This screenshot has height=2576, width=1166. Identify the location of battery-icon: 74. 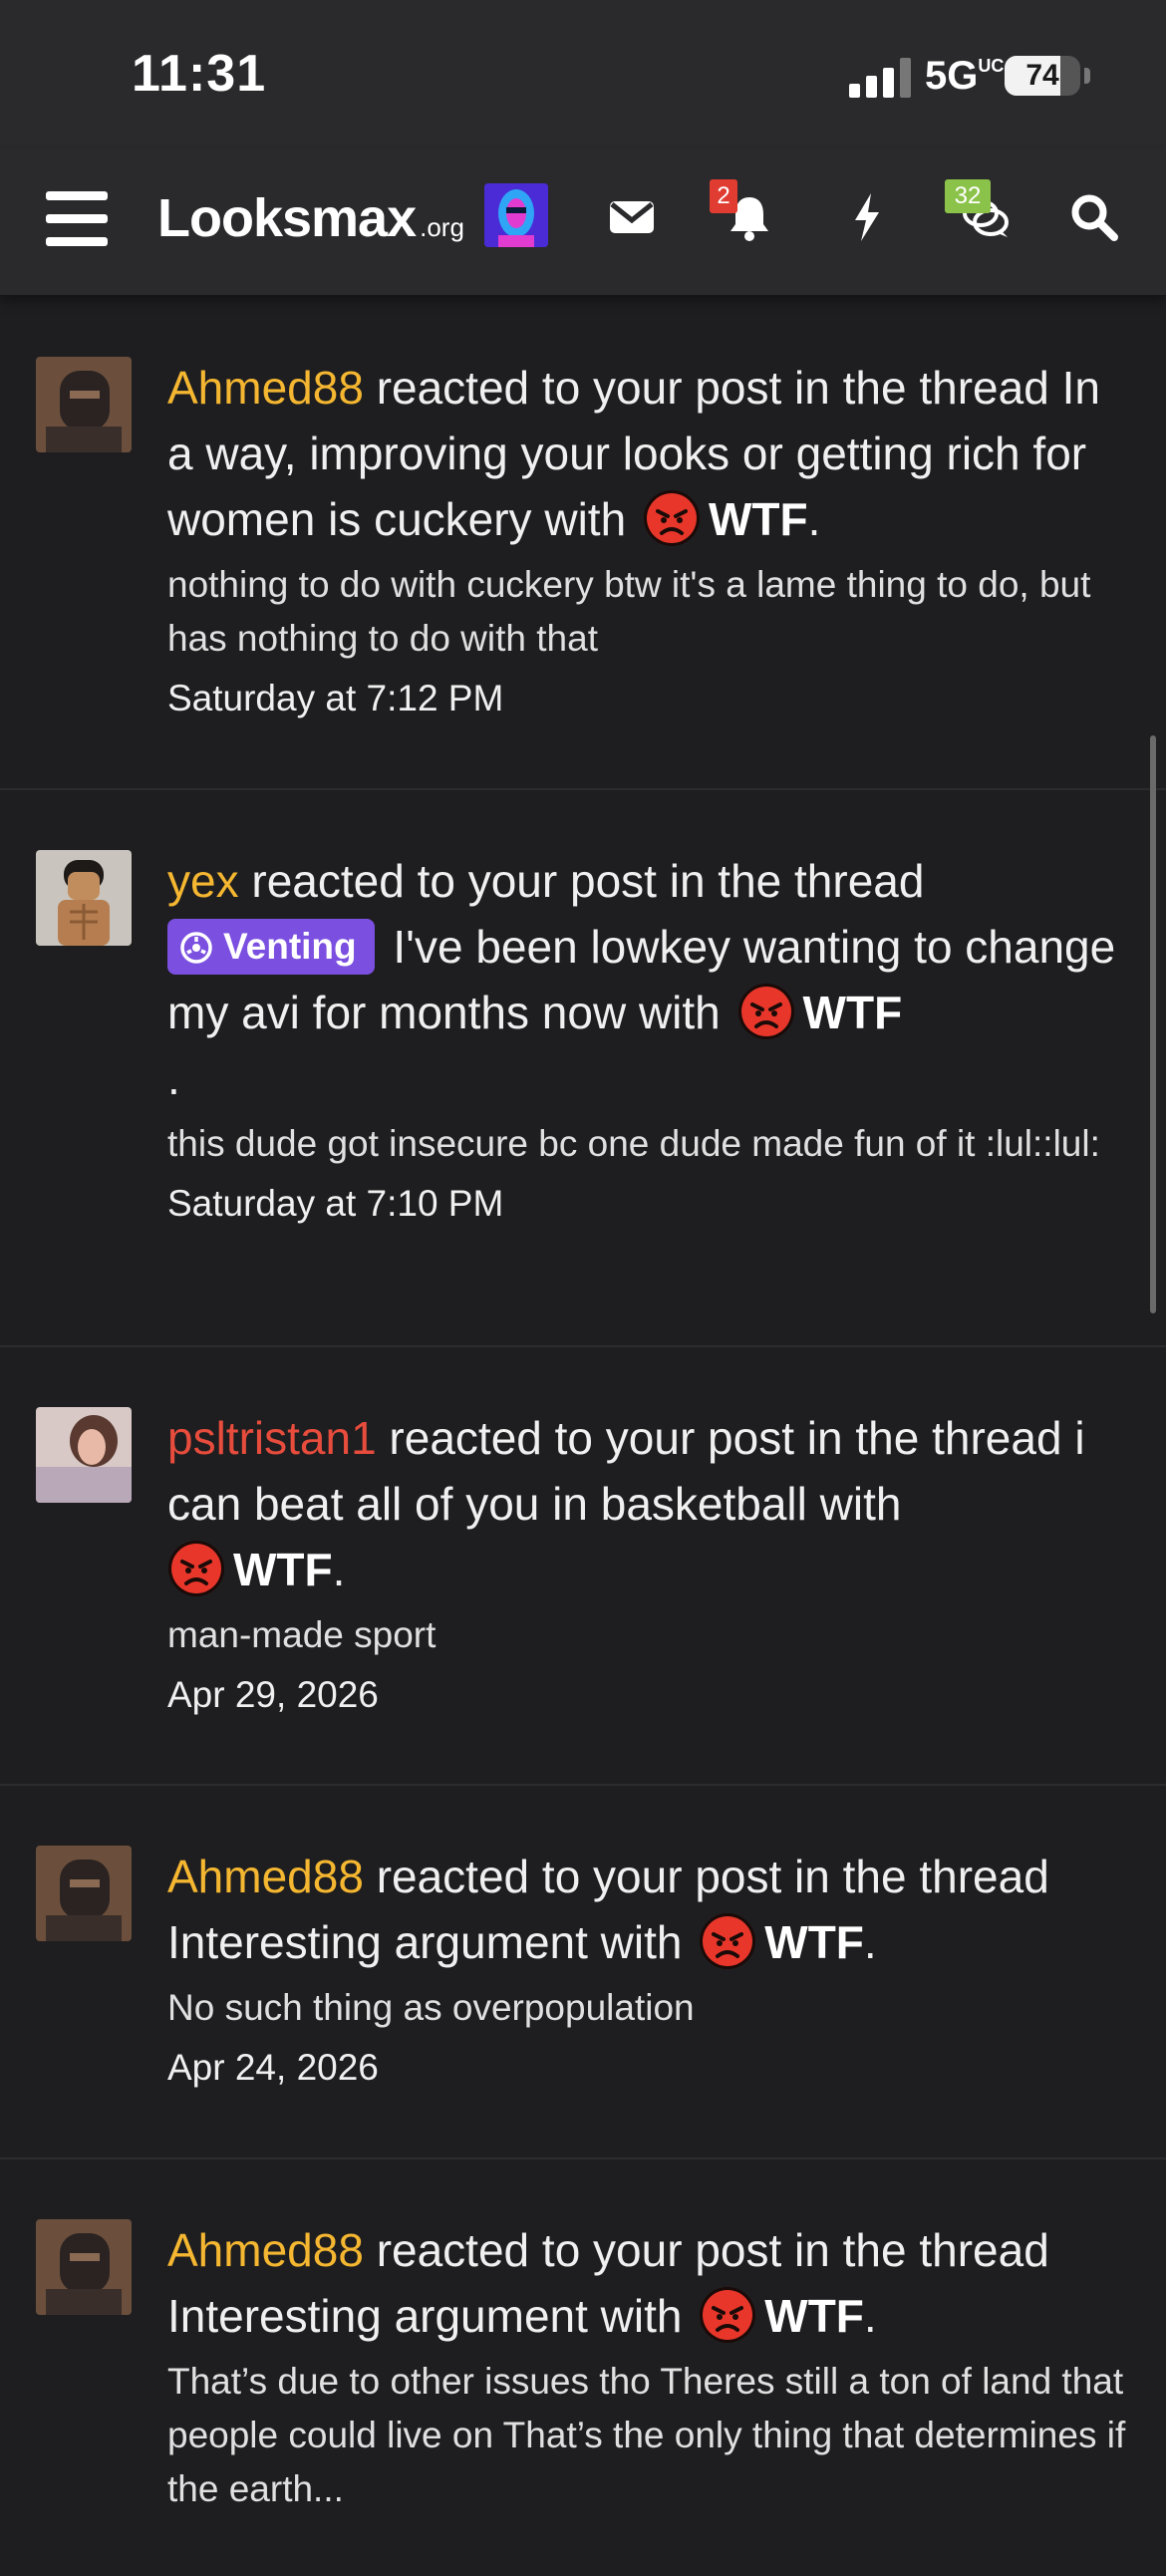
(1042, 76).